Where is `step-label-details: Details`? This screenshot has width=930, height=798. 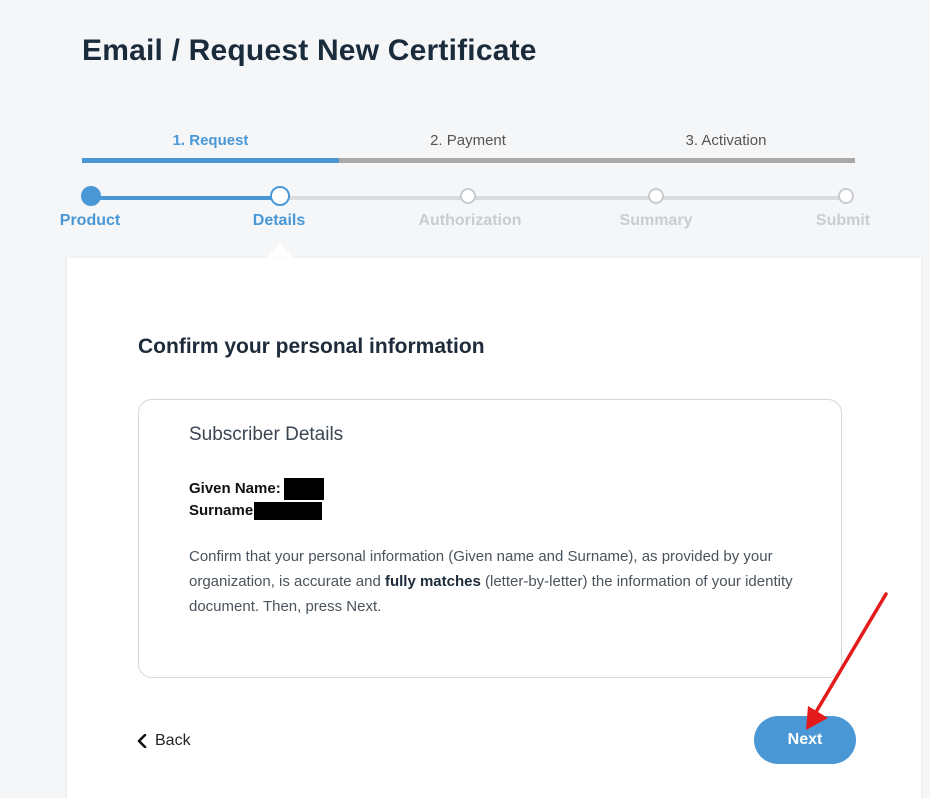
step-label-details: Details is located at coordinates (279, 221).